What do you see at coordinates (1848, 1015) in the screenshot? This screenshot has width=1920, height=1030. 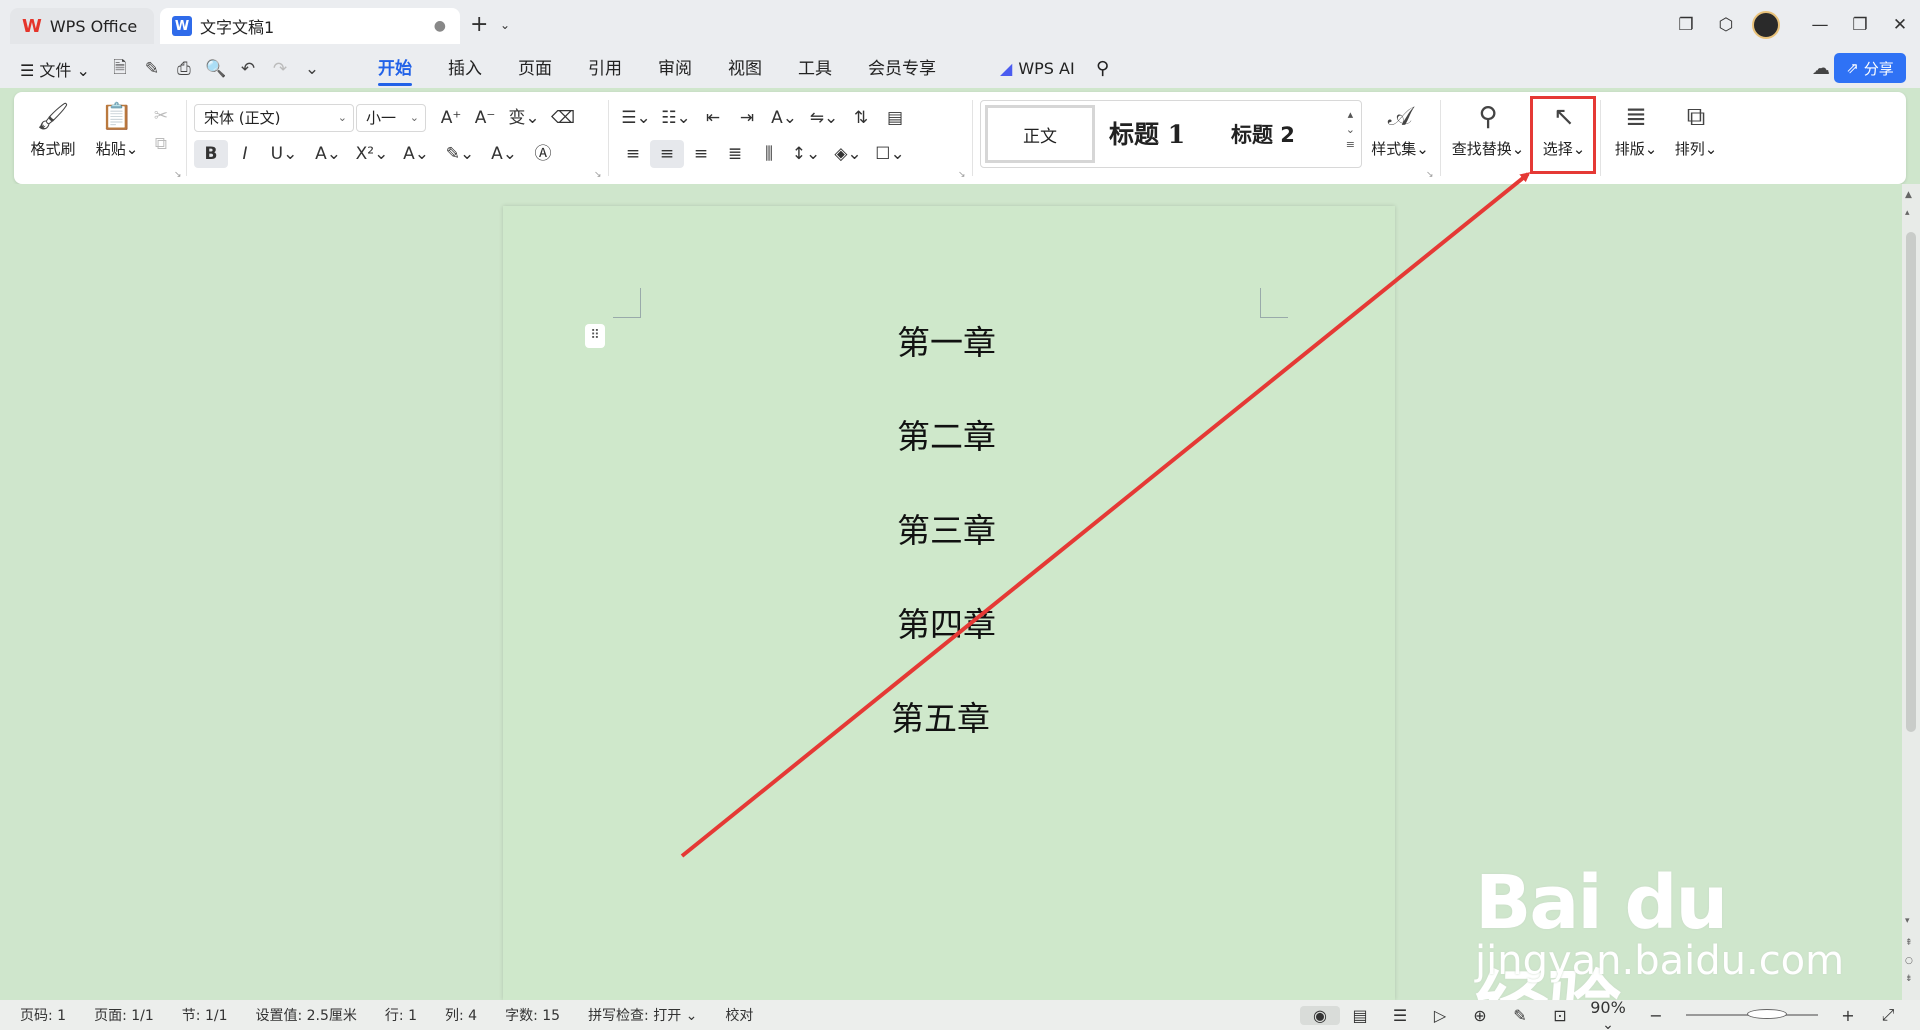 I see `zoom-in-icon: +` at bounding box center [1848, 1015].